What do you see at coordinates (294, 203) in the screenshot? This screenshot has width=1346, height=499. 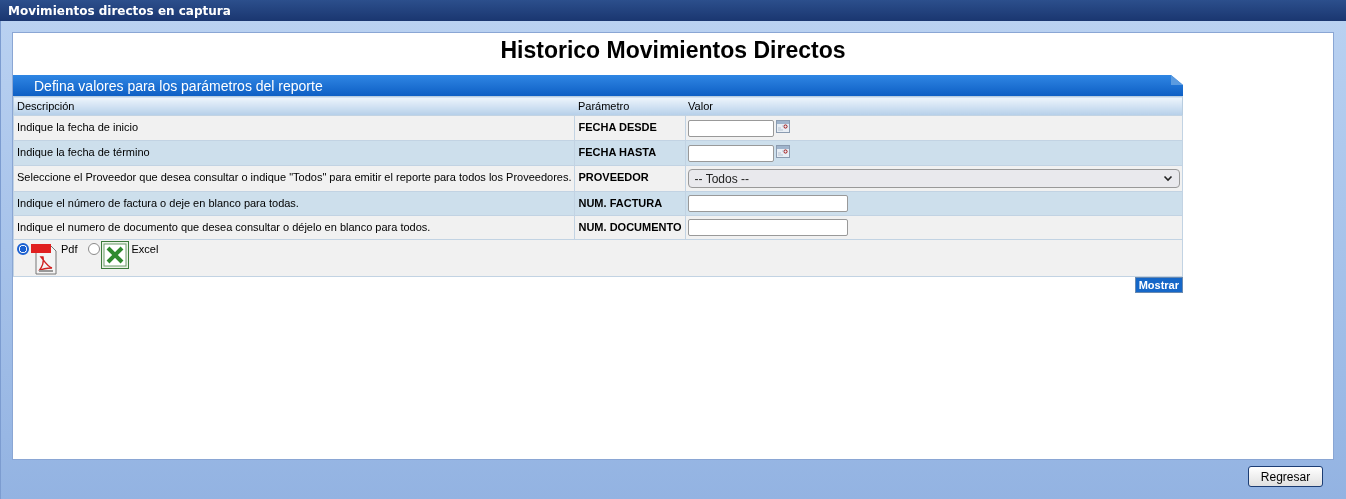 I see `table-cell: Indique el número de factura o deje en blanco para todas.` at bounding box center [294, 203].